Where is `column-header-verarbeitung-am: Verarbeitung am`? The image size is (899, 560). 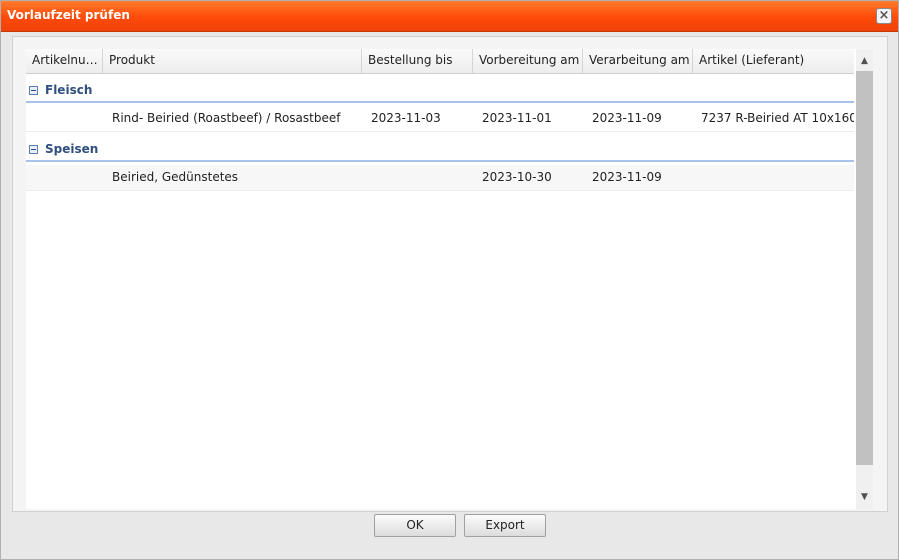
column-header-verarbeitung-am: Verarbeitung am is located at coordinates (638, 61).